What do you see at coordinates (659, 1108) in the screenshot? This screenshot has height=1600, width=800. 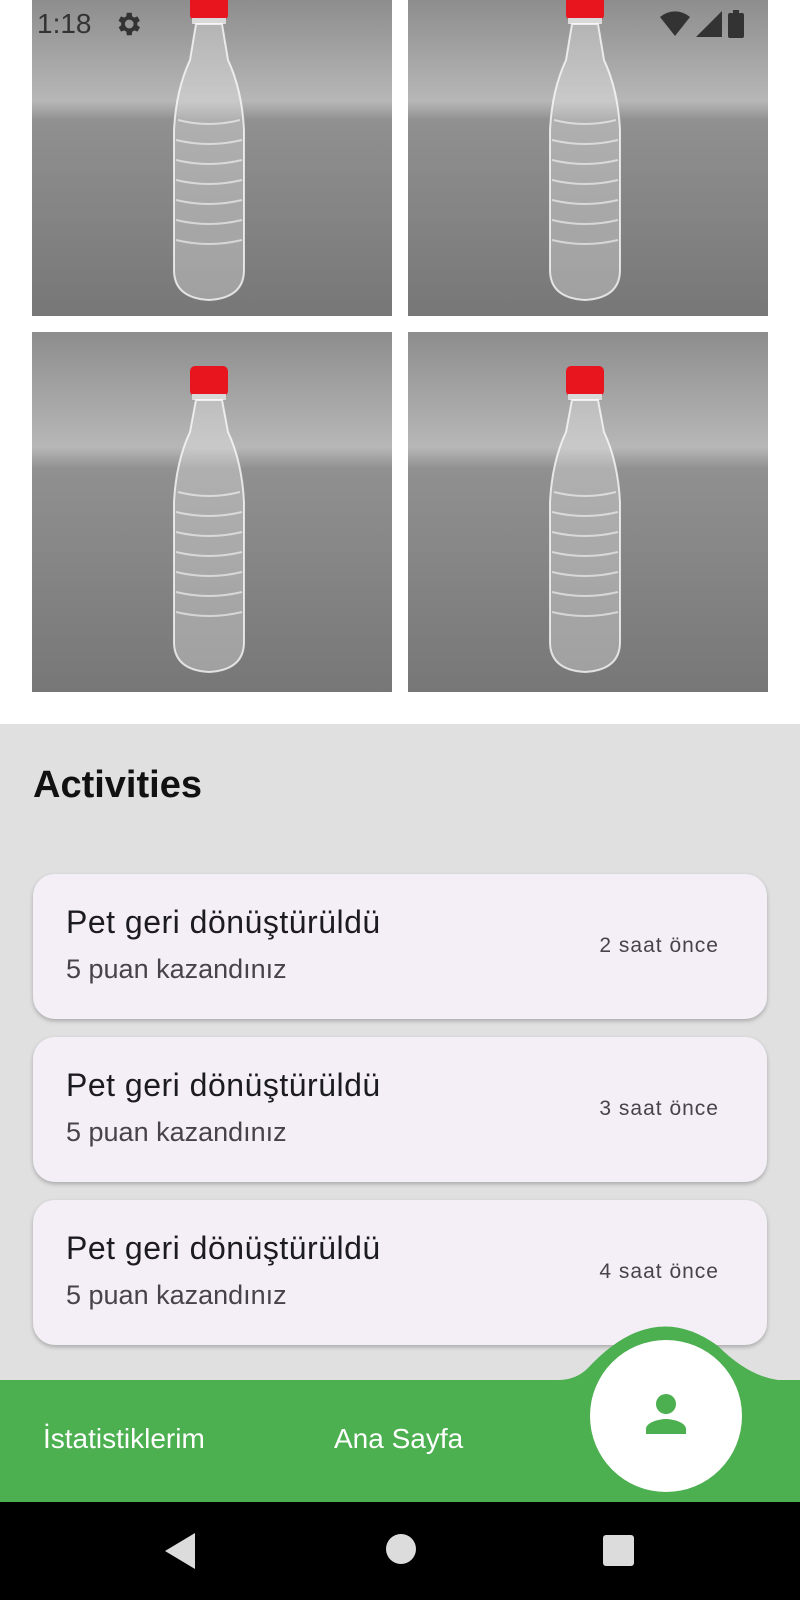 I see `activity-time: 3 saat önce` at bounding box center [659, 1108].